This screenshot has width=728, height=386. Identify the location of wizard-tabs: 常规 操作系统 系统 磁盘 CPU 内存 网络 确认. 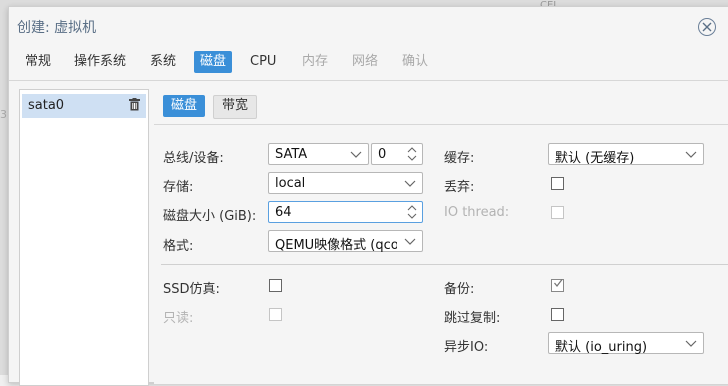
(368, 61).